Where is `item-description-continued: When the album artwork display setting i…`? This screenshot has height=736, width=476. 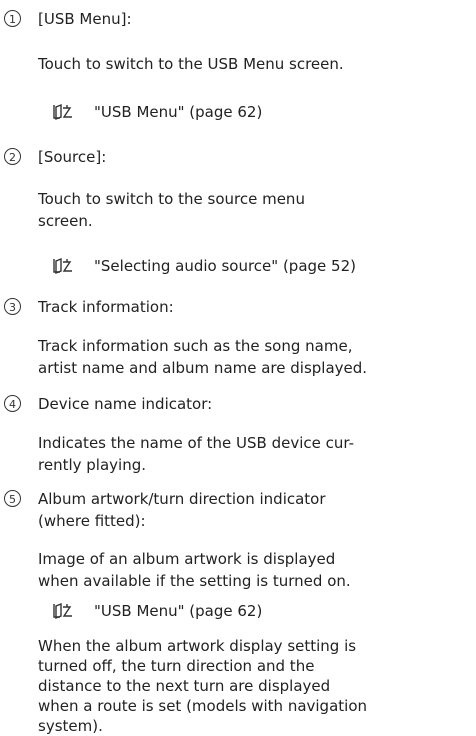
item-description-continued: When the album artwork display setting i… is located at coordinates (256, 686).